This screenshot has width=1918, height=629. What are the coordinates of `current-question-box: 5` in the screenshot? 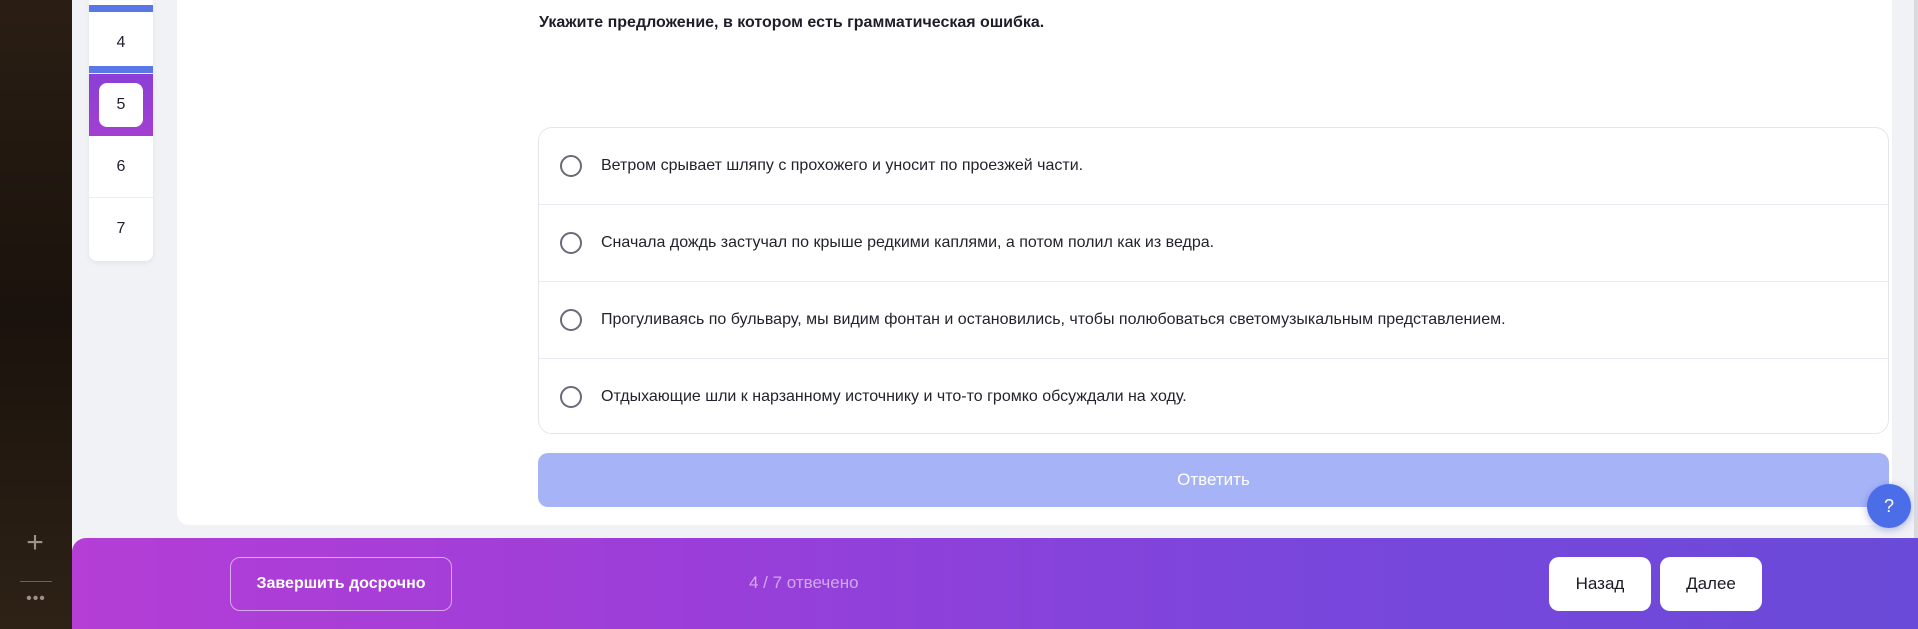 It's located at (121, 105).